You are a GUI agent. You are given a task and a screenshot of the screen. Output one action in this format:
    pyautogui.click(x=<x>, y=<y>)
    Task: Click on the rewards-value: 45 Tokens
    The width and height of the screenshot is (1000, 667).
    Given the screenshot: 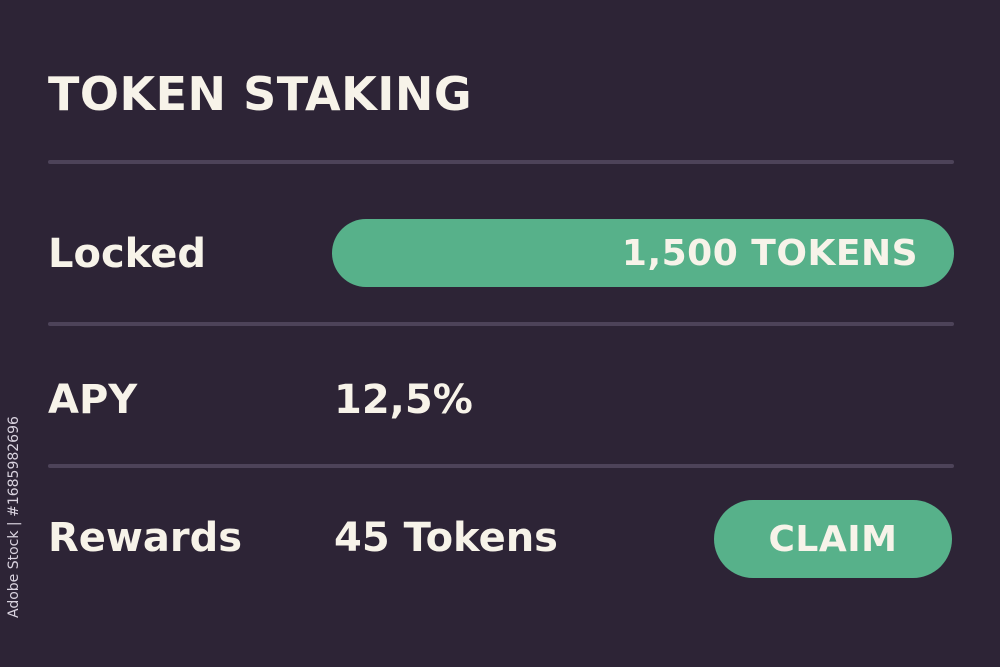 What is the action you would take?
    pyautogui.click(x=446, y=538)
    